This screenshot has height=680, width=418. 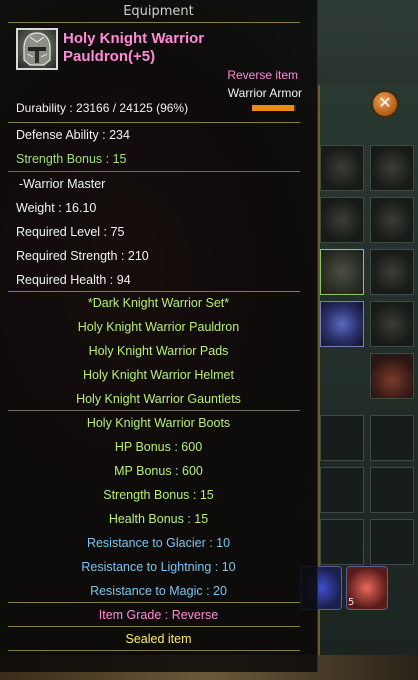 I want to click on close-icon: ✕, so click(x=385, y=102).